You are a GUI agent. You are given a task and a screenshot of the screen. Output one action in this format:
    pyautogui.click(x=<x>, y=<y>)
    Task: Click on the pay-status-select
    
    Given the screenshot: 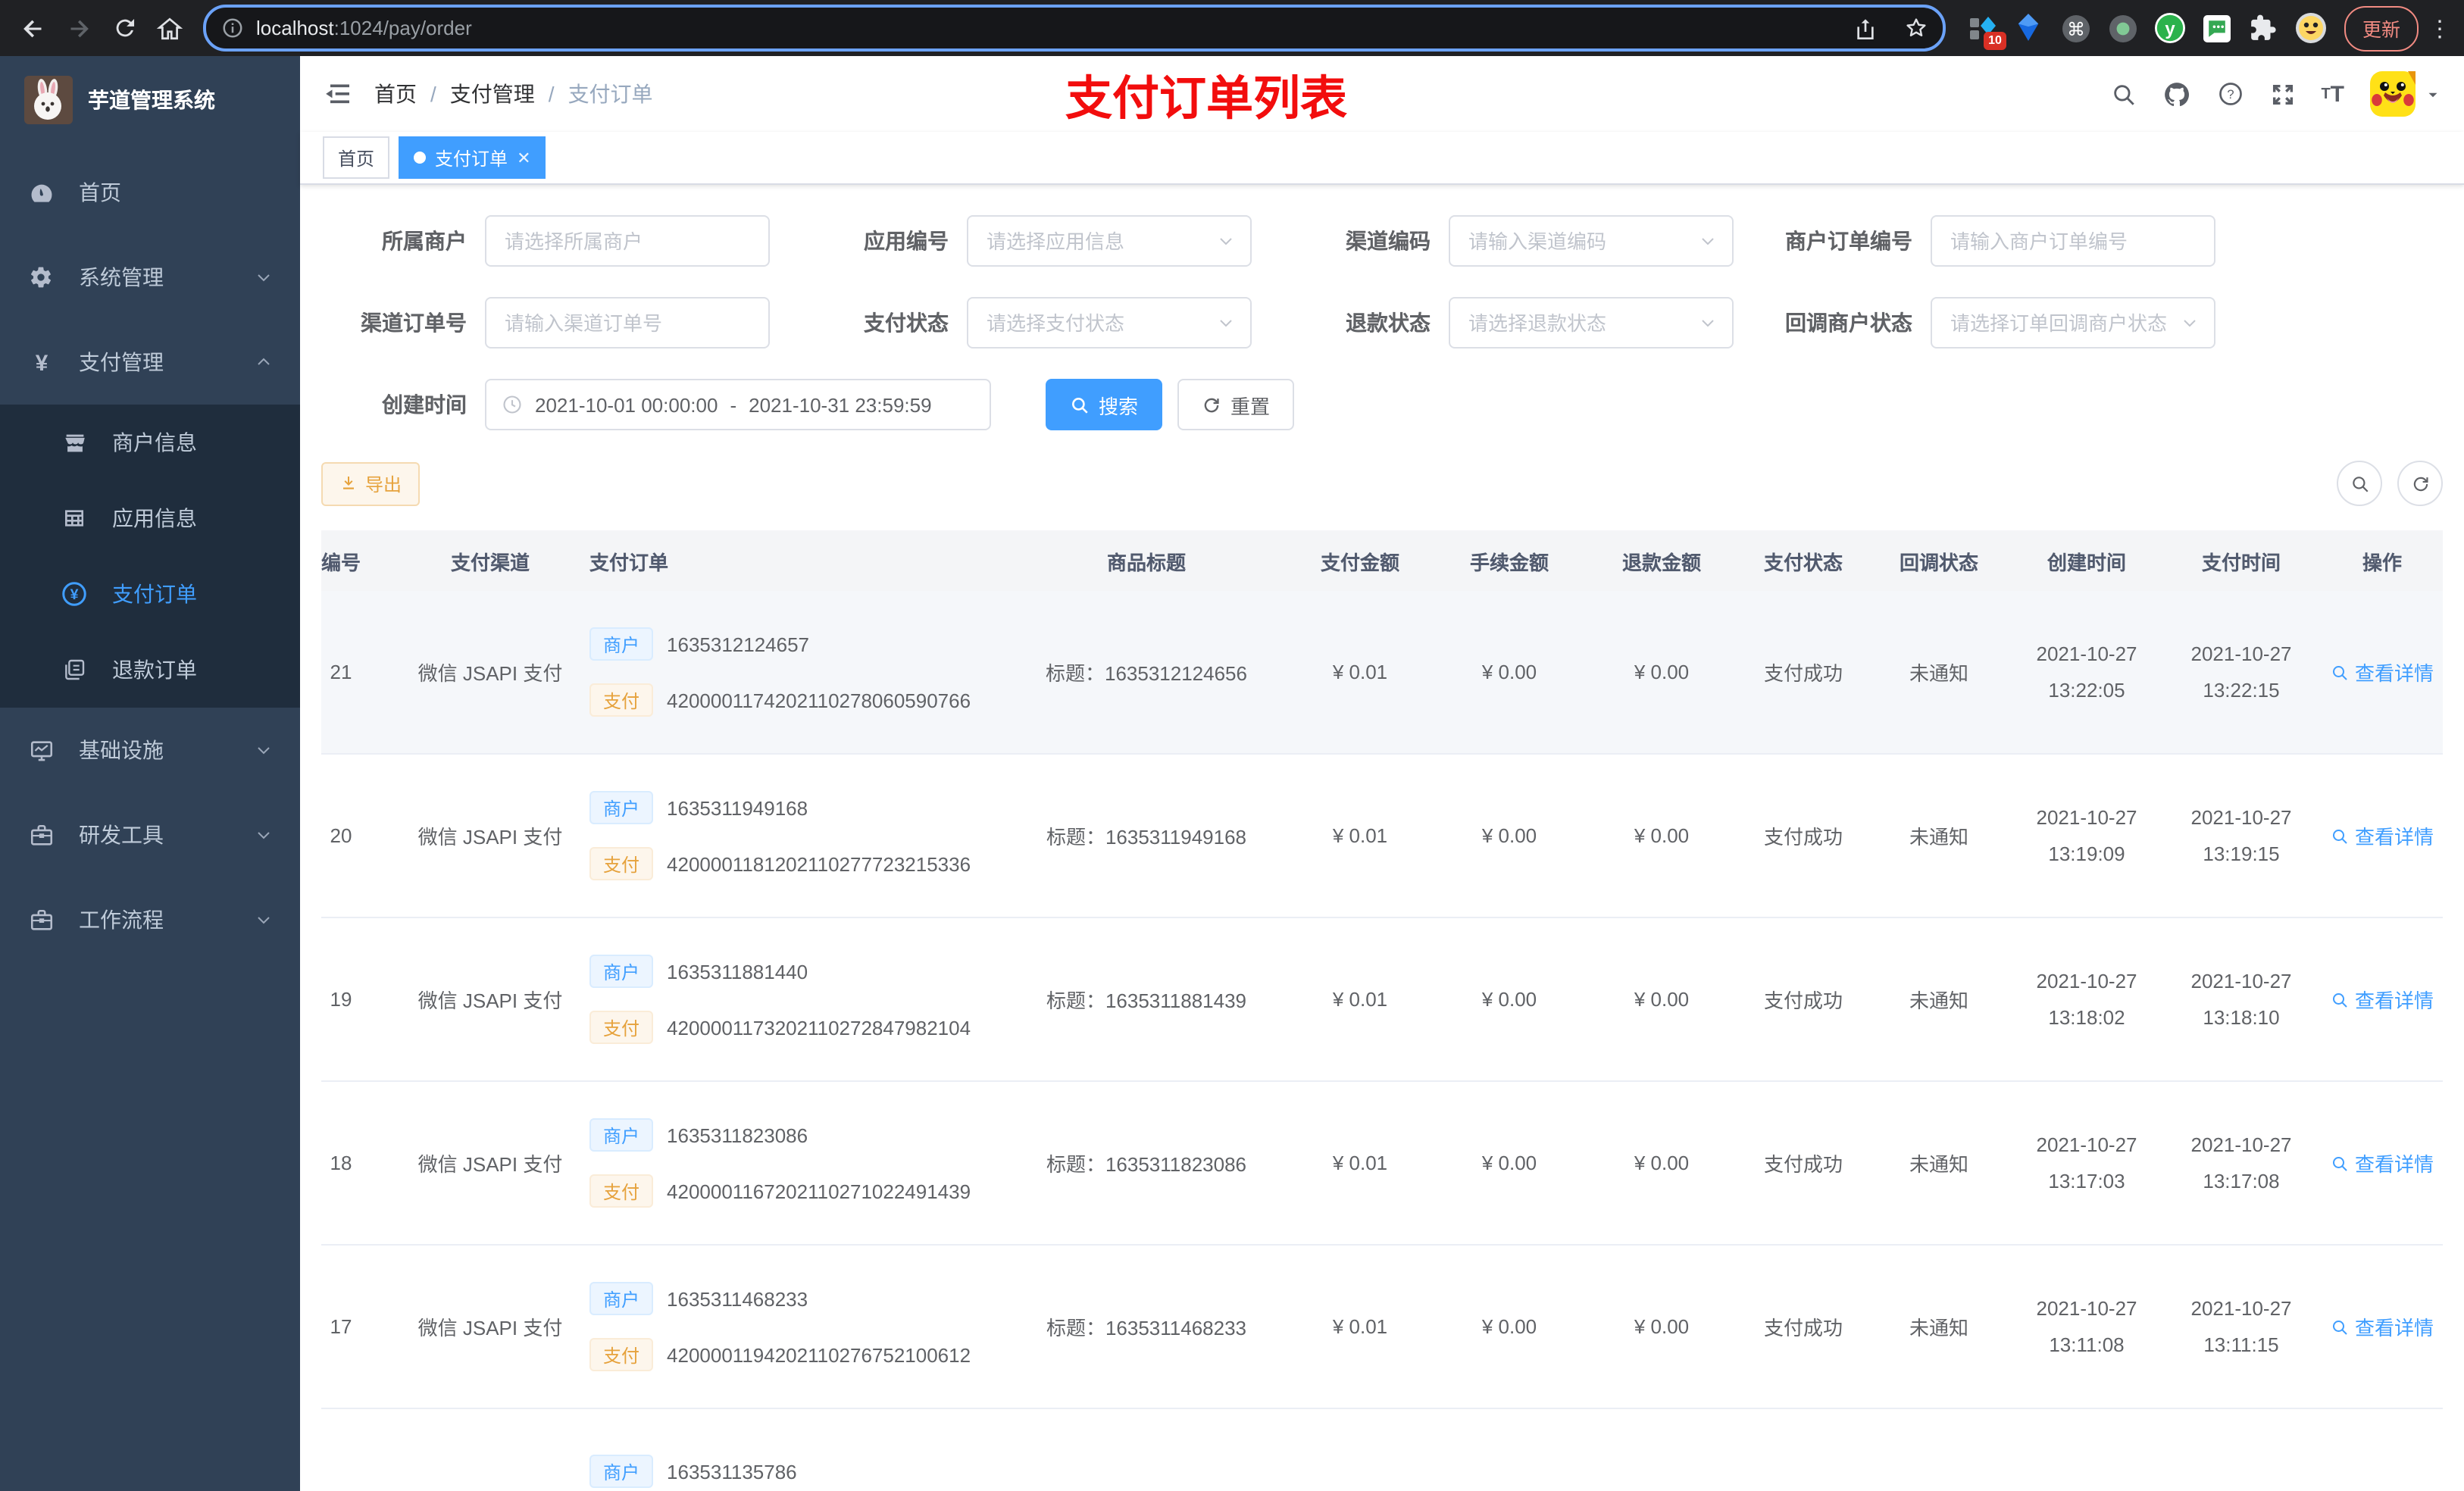 What is the action you would take?
    pyautogui.click(x=1109, y=323)
    